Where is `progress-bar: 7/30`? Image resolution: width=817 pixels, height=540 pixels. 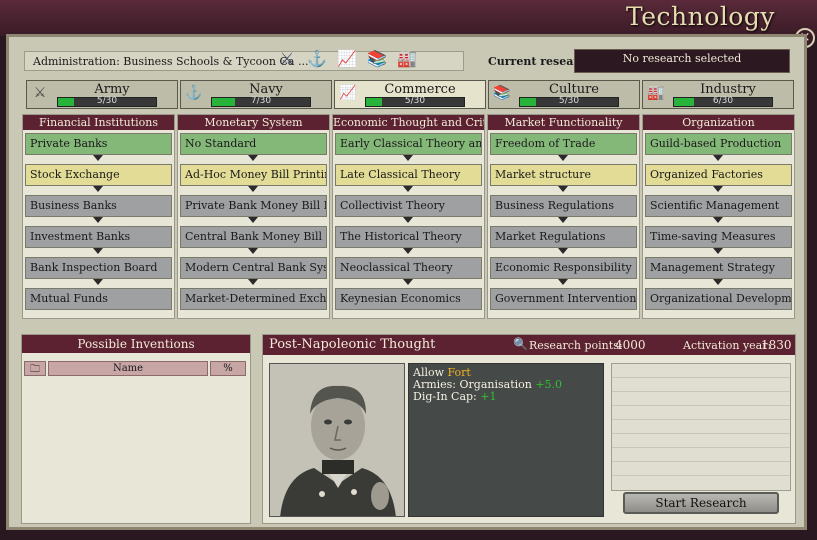 progress-bar: 7/30 is located at coordinates (261, 101).